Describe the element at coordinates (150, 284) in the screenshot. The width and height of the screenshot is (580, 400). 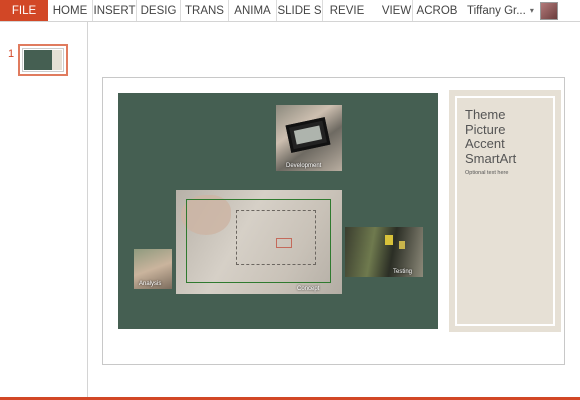
I see `label-analysis: Analysis` at that location.